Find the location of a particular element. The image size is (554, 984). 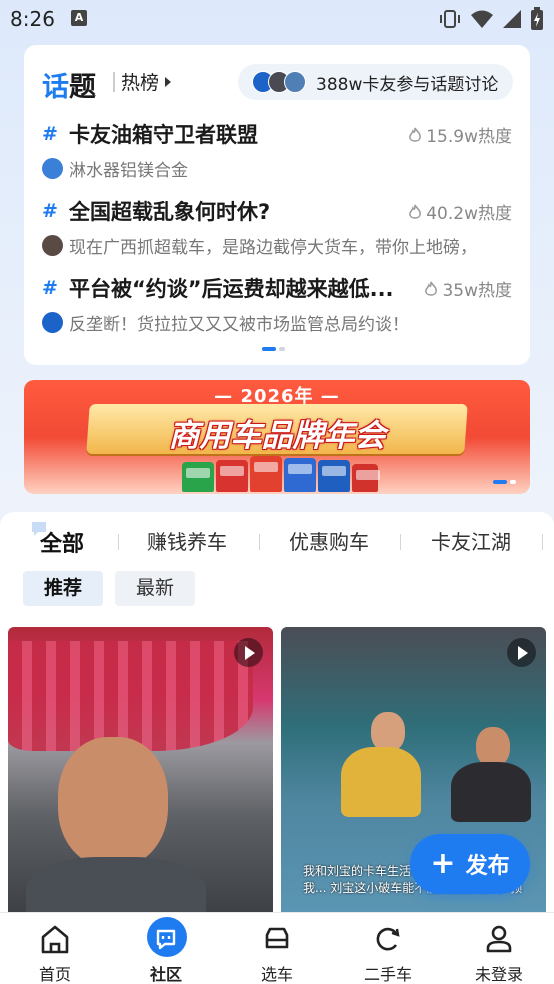

topic-latest-post: 现在广西抓超载车，是路边截停大货车，带你上地磅， is located at coordinates (259, 245).